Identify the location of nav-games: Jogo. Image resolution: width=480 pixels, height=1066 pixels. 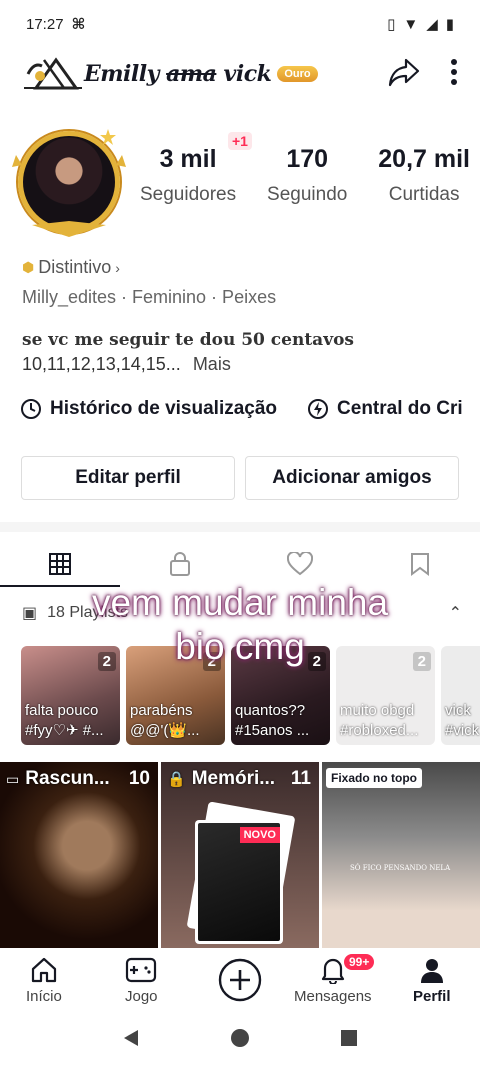
(141, 980).